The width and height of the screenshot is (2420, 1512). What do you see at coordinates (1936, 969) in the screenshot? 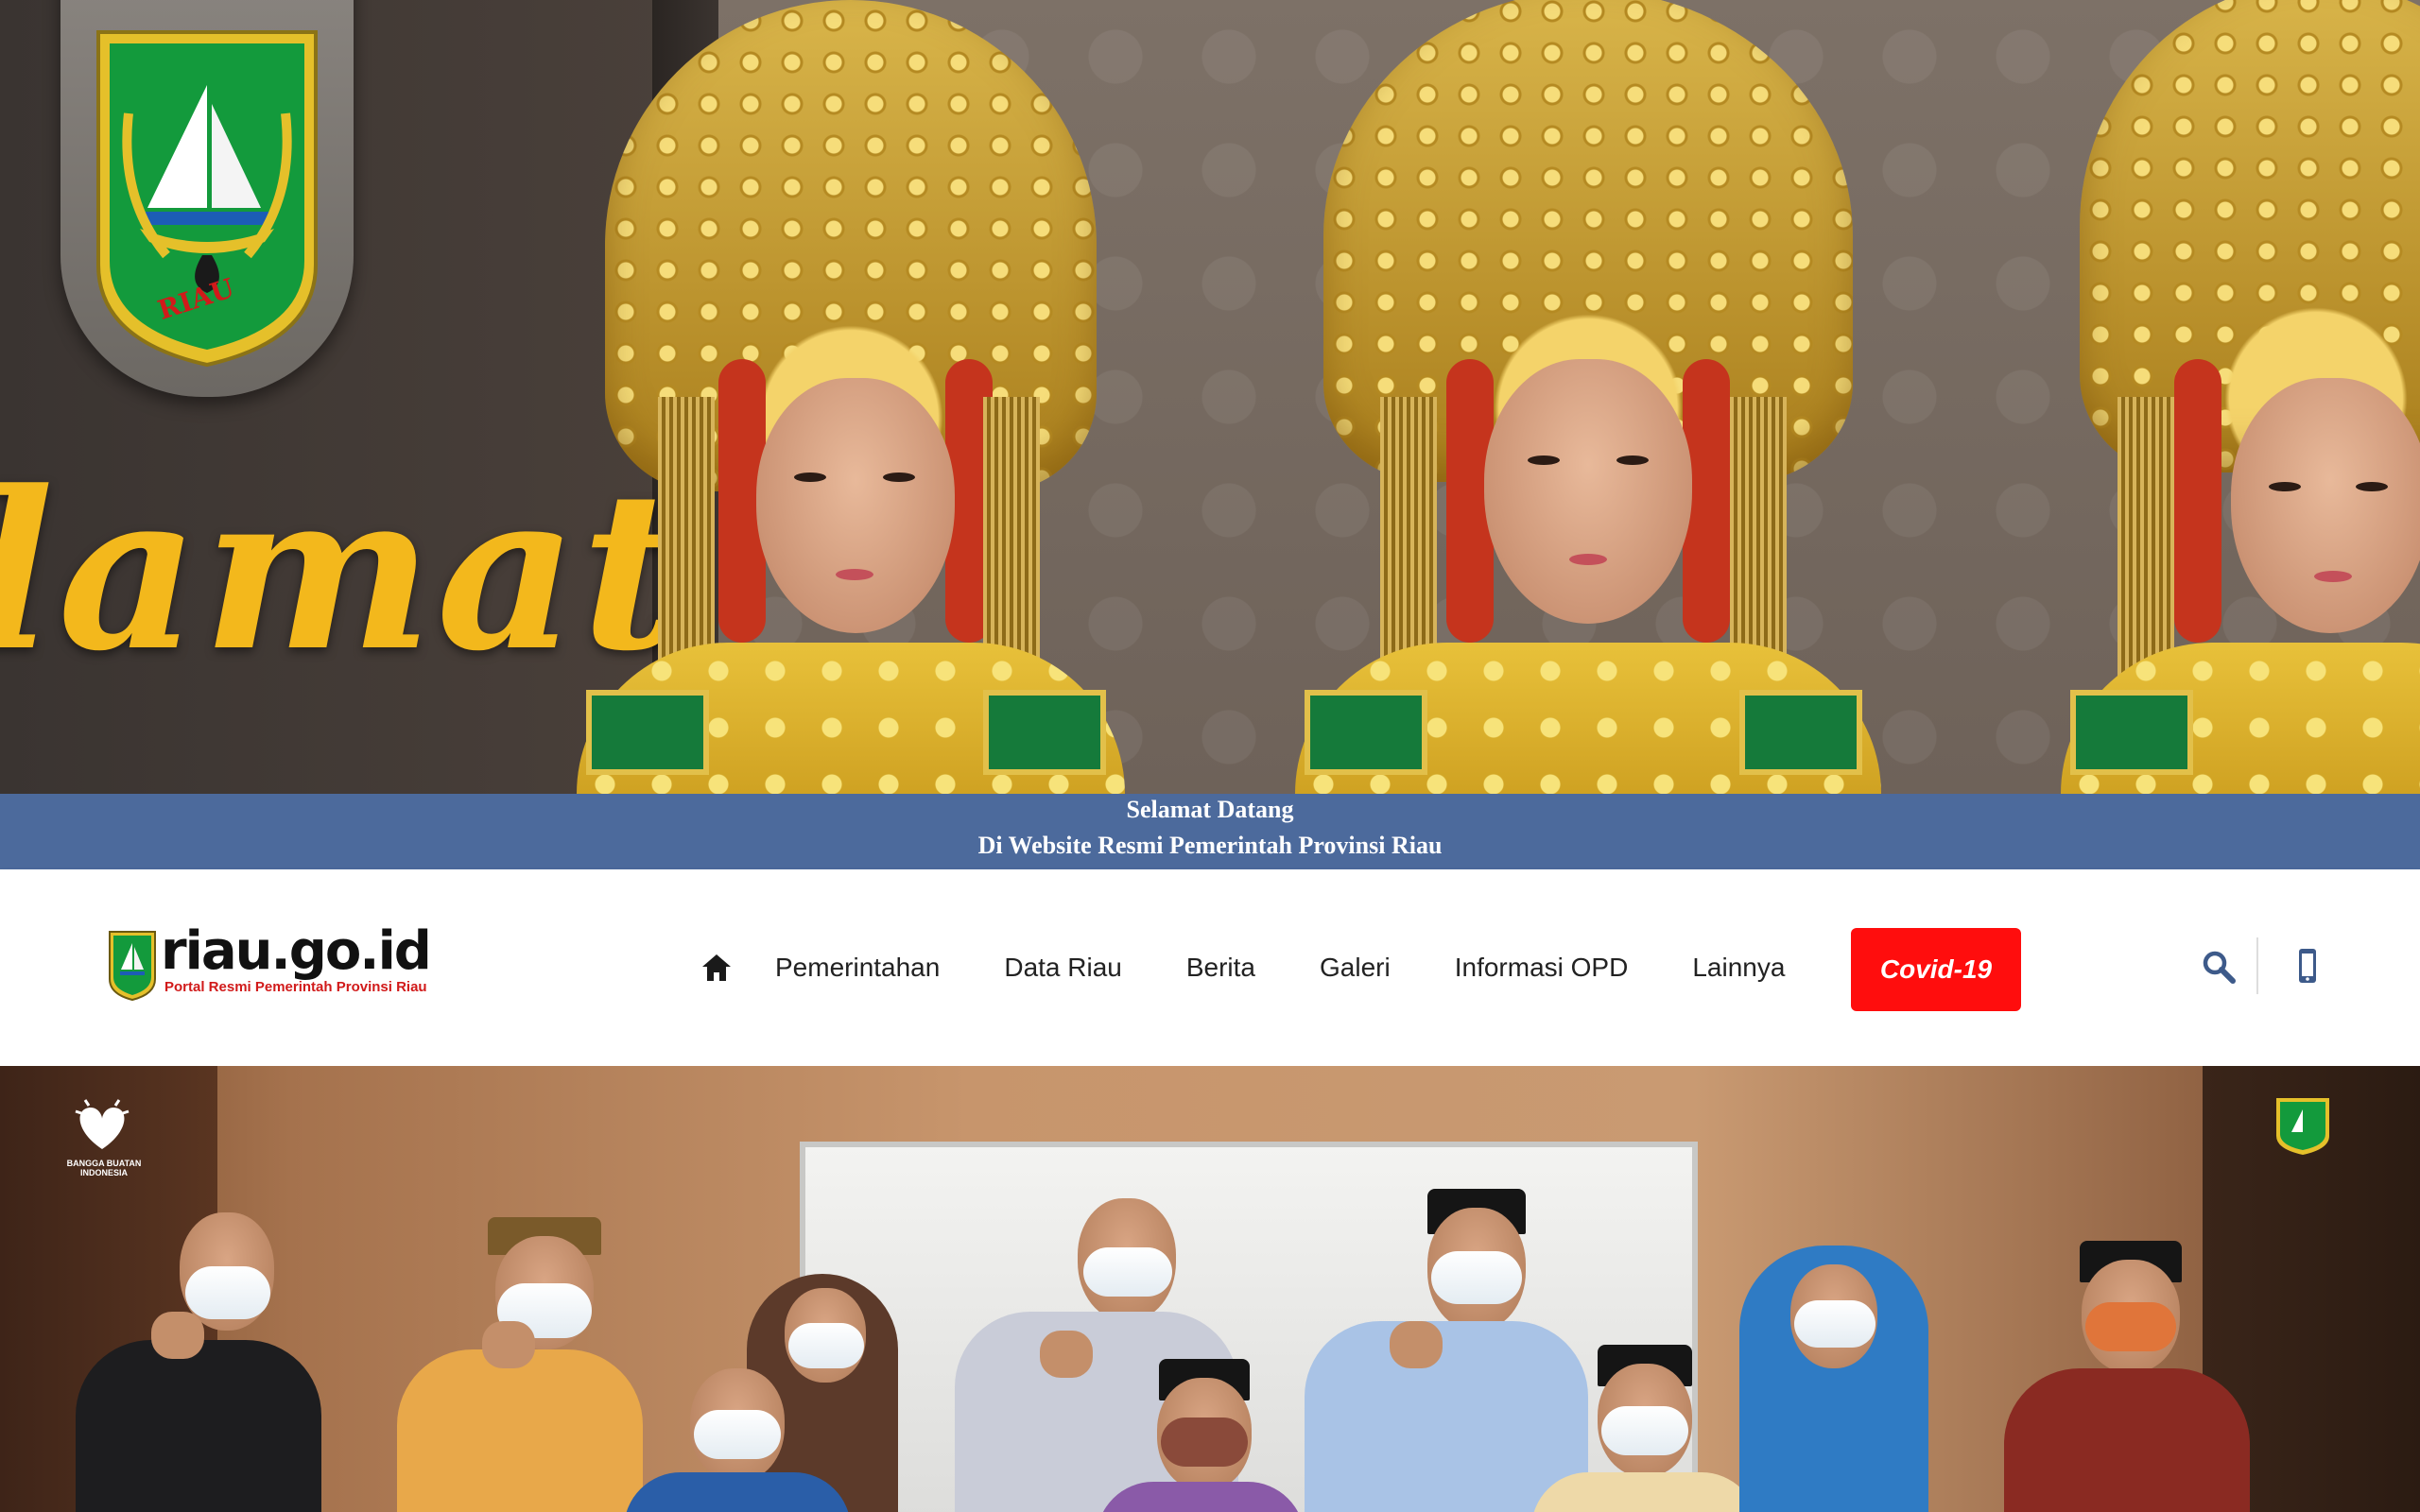
I see `covid-19-button: Covid-19` at bounding box center [1936, 969].